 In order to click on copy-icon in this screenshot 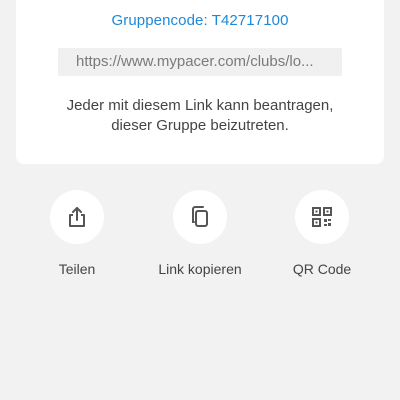, I will do `click(200, 216)`.